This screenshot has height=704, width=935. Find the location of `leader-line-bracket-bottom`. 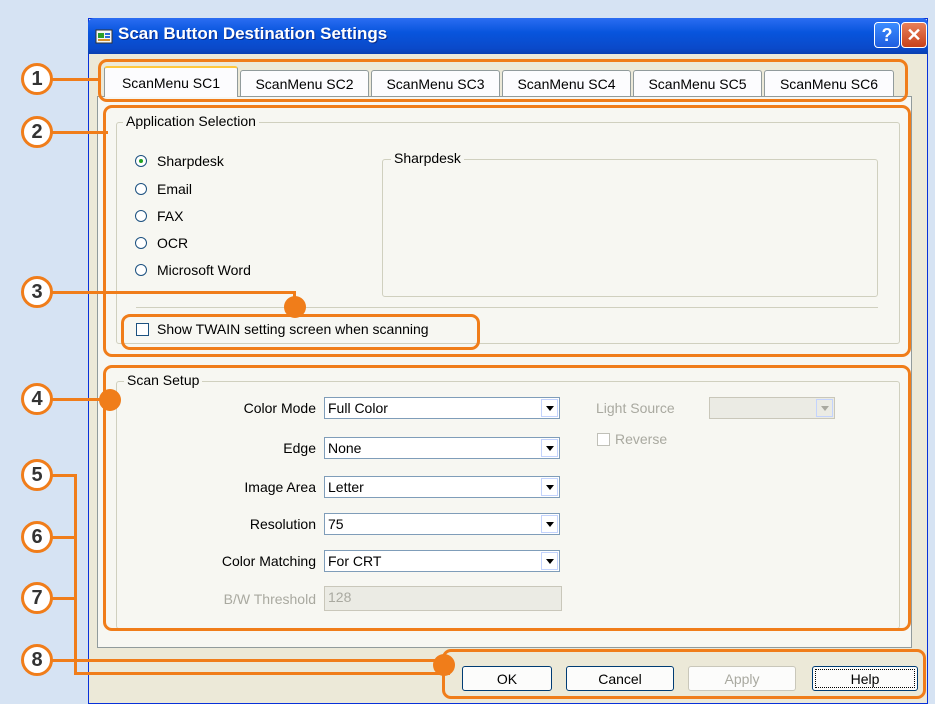

leader-line-bracket-bottom is located at coordinates (262, 673).